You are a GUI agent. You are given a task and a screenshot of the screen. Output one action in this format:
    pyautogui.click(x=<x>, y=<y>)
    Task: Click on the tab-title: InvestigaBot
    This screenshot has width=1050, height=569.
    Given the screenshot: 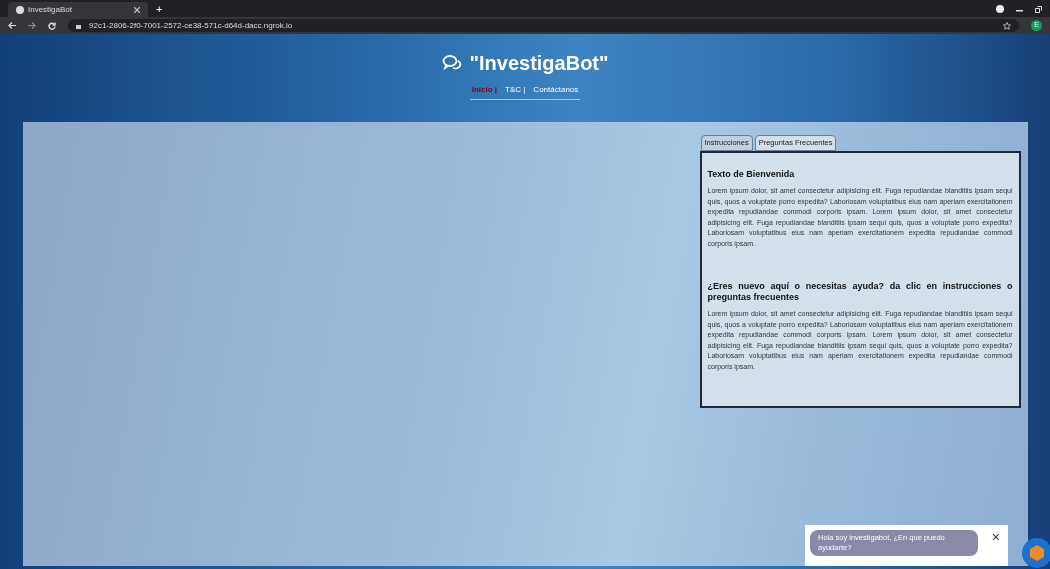 What is the action you would take?
    pyautogui.click(x=51, y=9)
    